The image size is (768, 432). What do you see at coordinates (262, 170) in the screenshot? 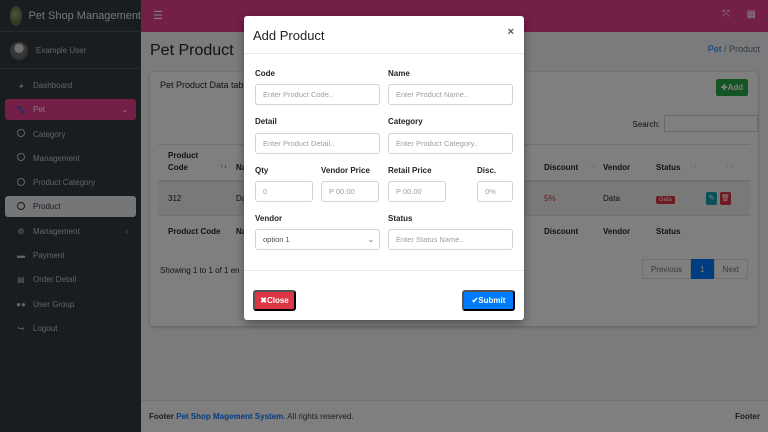
I see `qty-label: Qty` at bounding box center [262, 170].